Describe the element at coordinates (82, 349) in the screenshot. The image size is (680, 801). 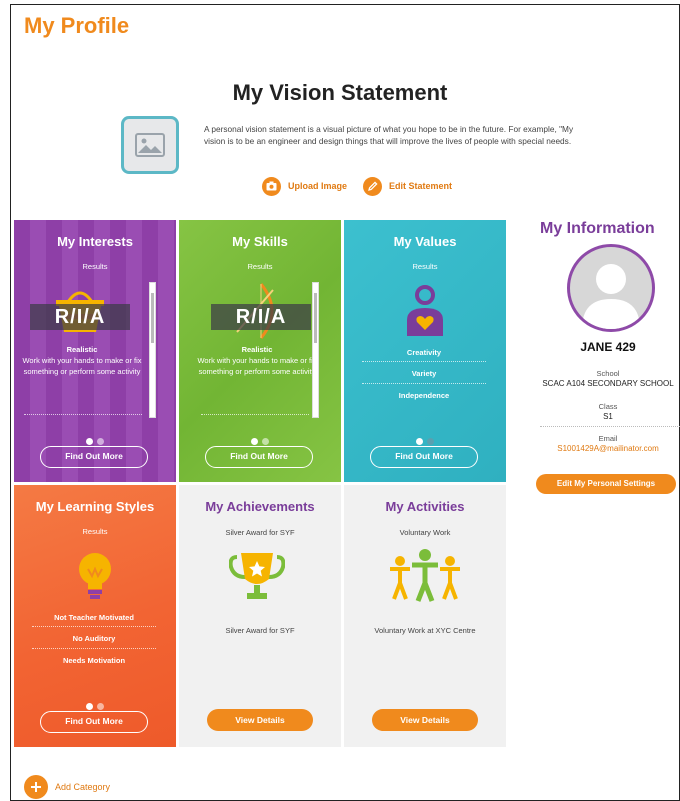
I see `interests-type: Realistic` at that location.